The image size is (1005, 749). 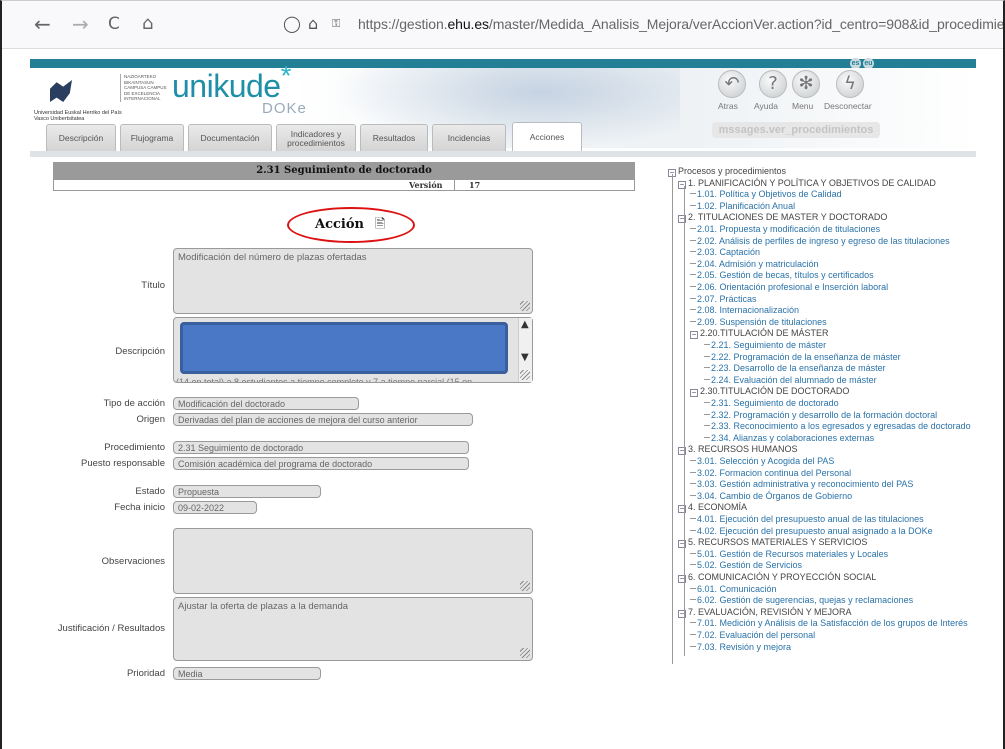 I want to click on tree-item: 2.08. Internacionalización, so click(x=744, y=311).